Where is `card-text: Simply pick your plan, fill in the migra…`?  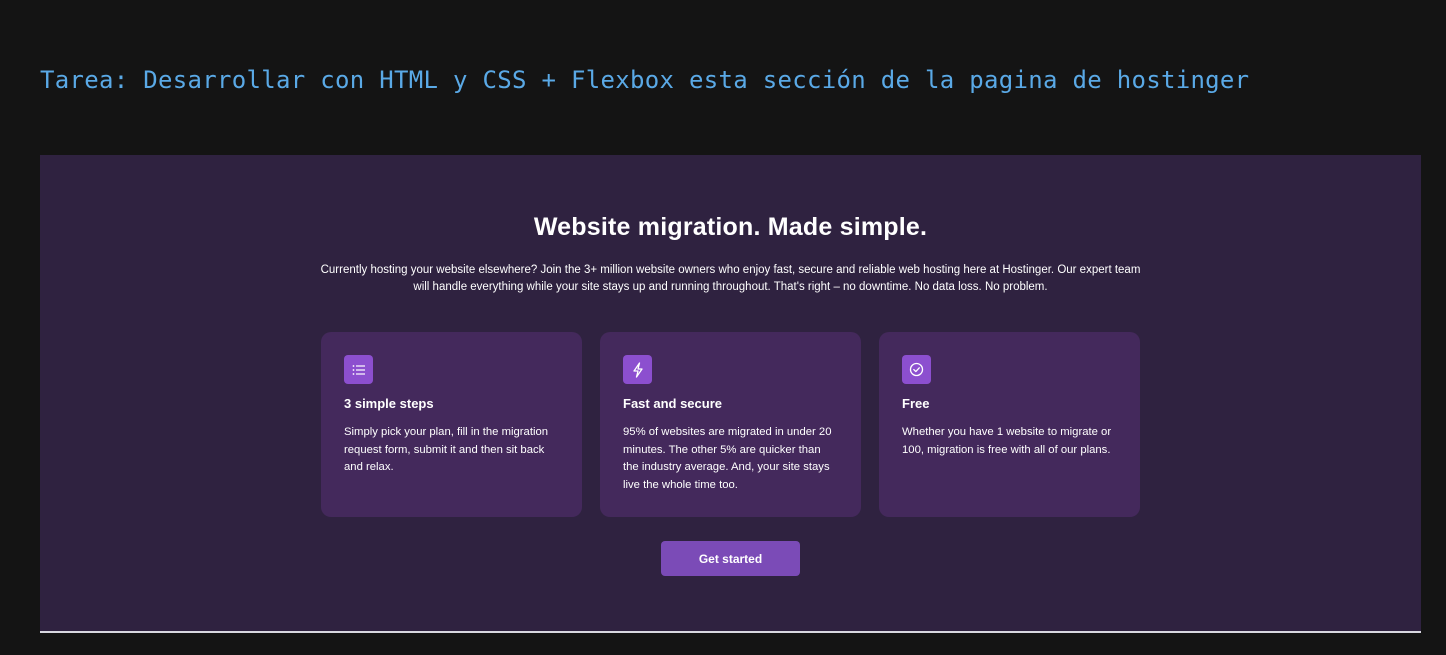 card-text: Simply pick your plan, fill in the migra… is located at coordinates (446, 449).